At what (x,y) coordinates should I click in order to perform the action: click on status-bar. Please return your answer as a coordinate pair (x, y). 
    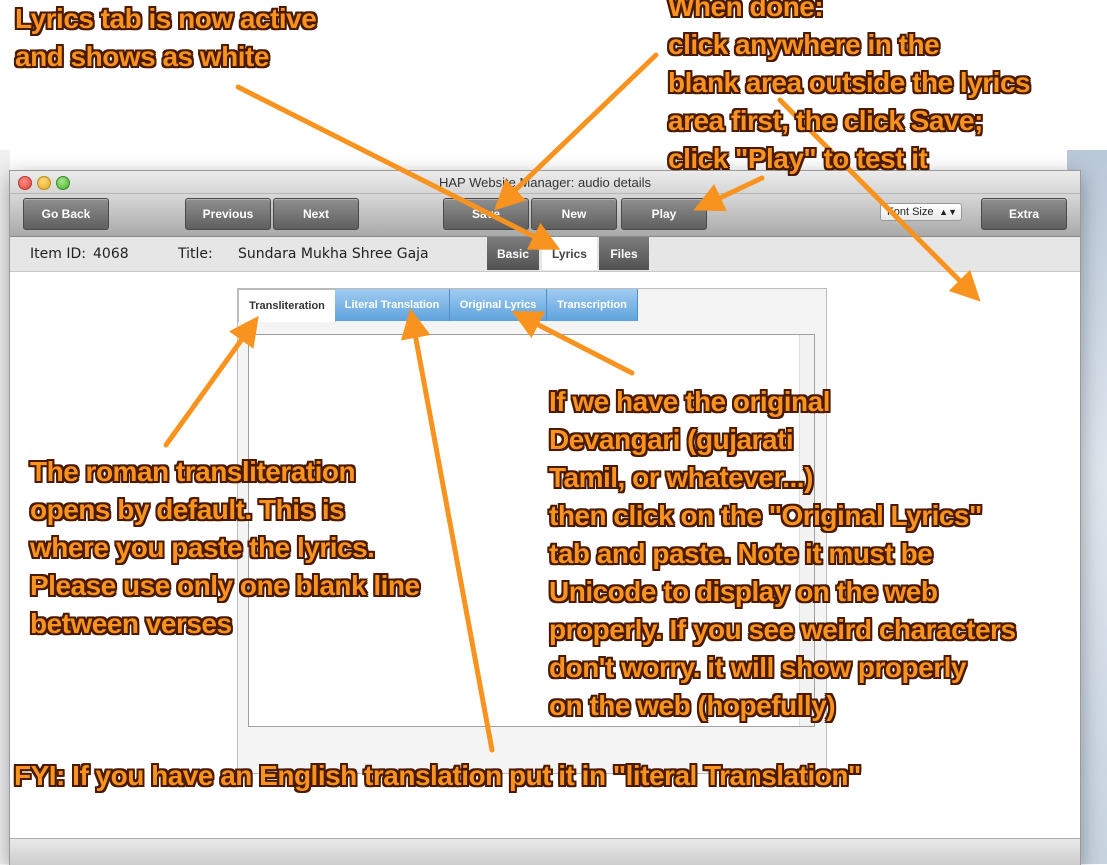
    Looking at the image, I should click on (545, 851).